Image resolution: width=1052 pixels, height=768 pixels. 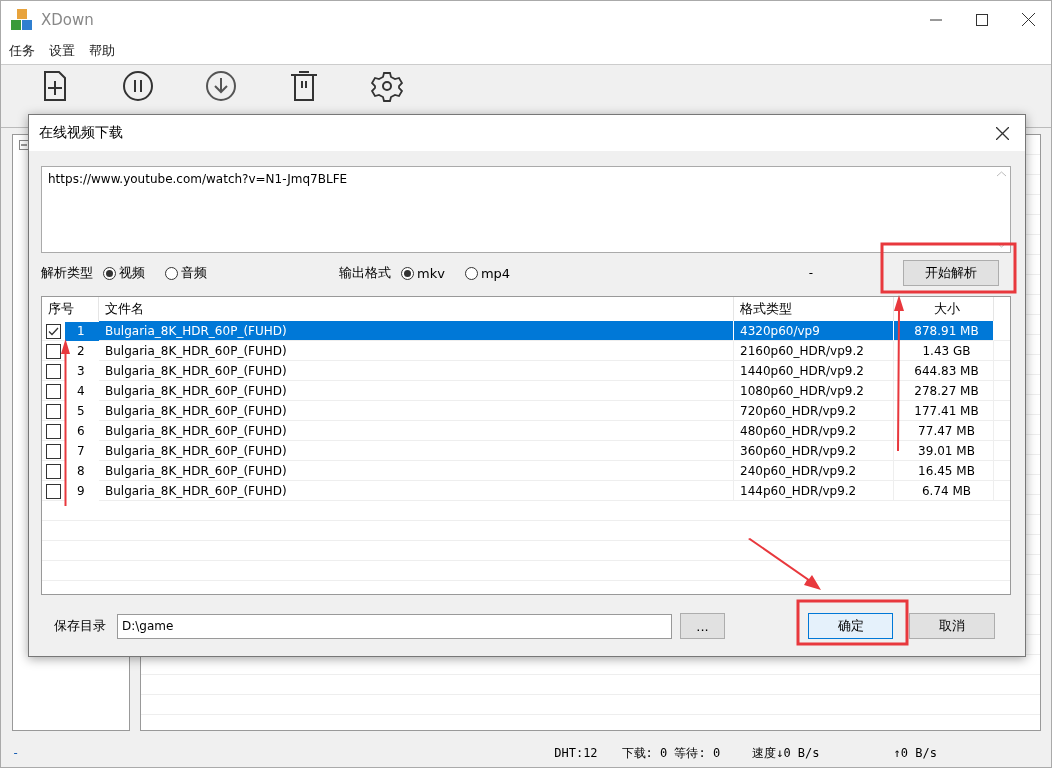 What do you see at coordinates (22, 51) in the screenshot?
I see `menu-item: 任务` at bounding box center [22, 51].